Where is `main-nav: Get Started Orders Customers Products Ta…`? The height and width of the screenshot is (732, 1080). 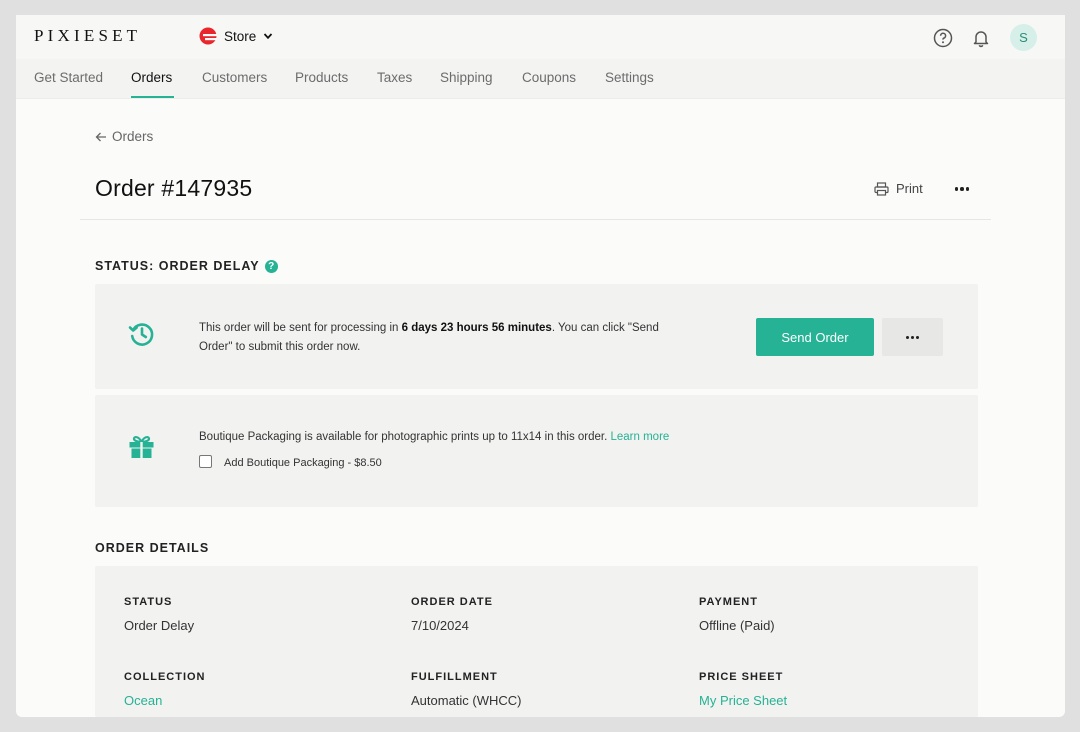
main-nav: Get Started Orders Customers Products Ta… is located at coordinates (540, 79).